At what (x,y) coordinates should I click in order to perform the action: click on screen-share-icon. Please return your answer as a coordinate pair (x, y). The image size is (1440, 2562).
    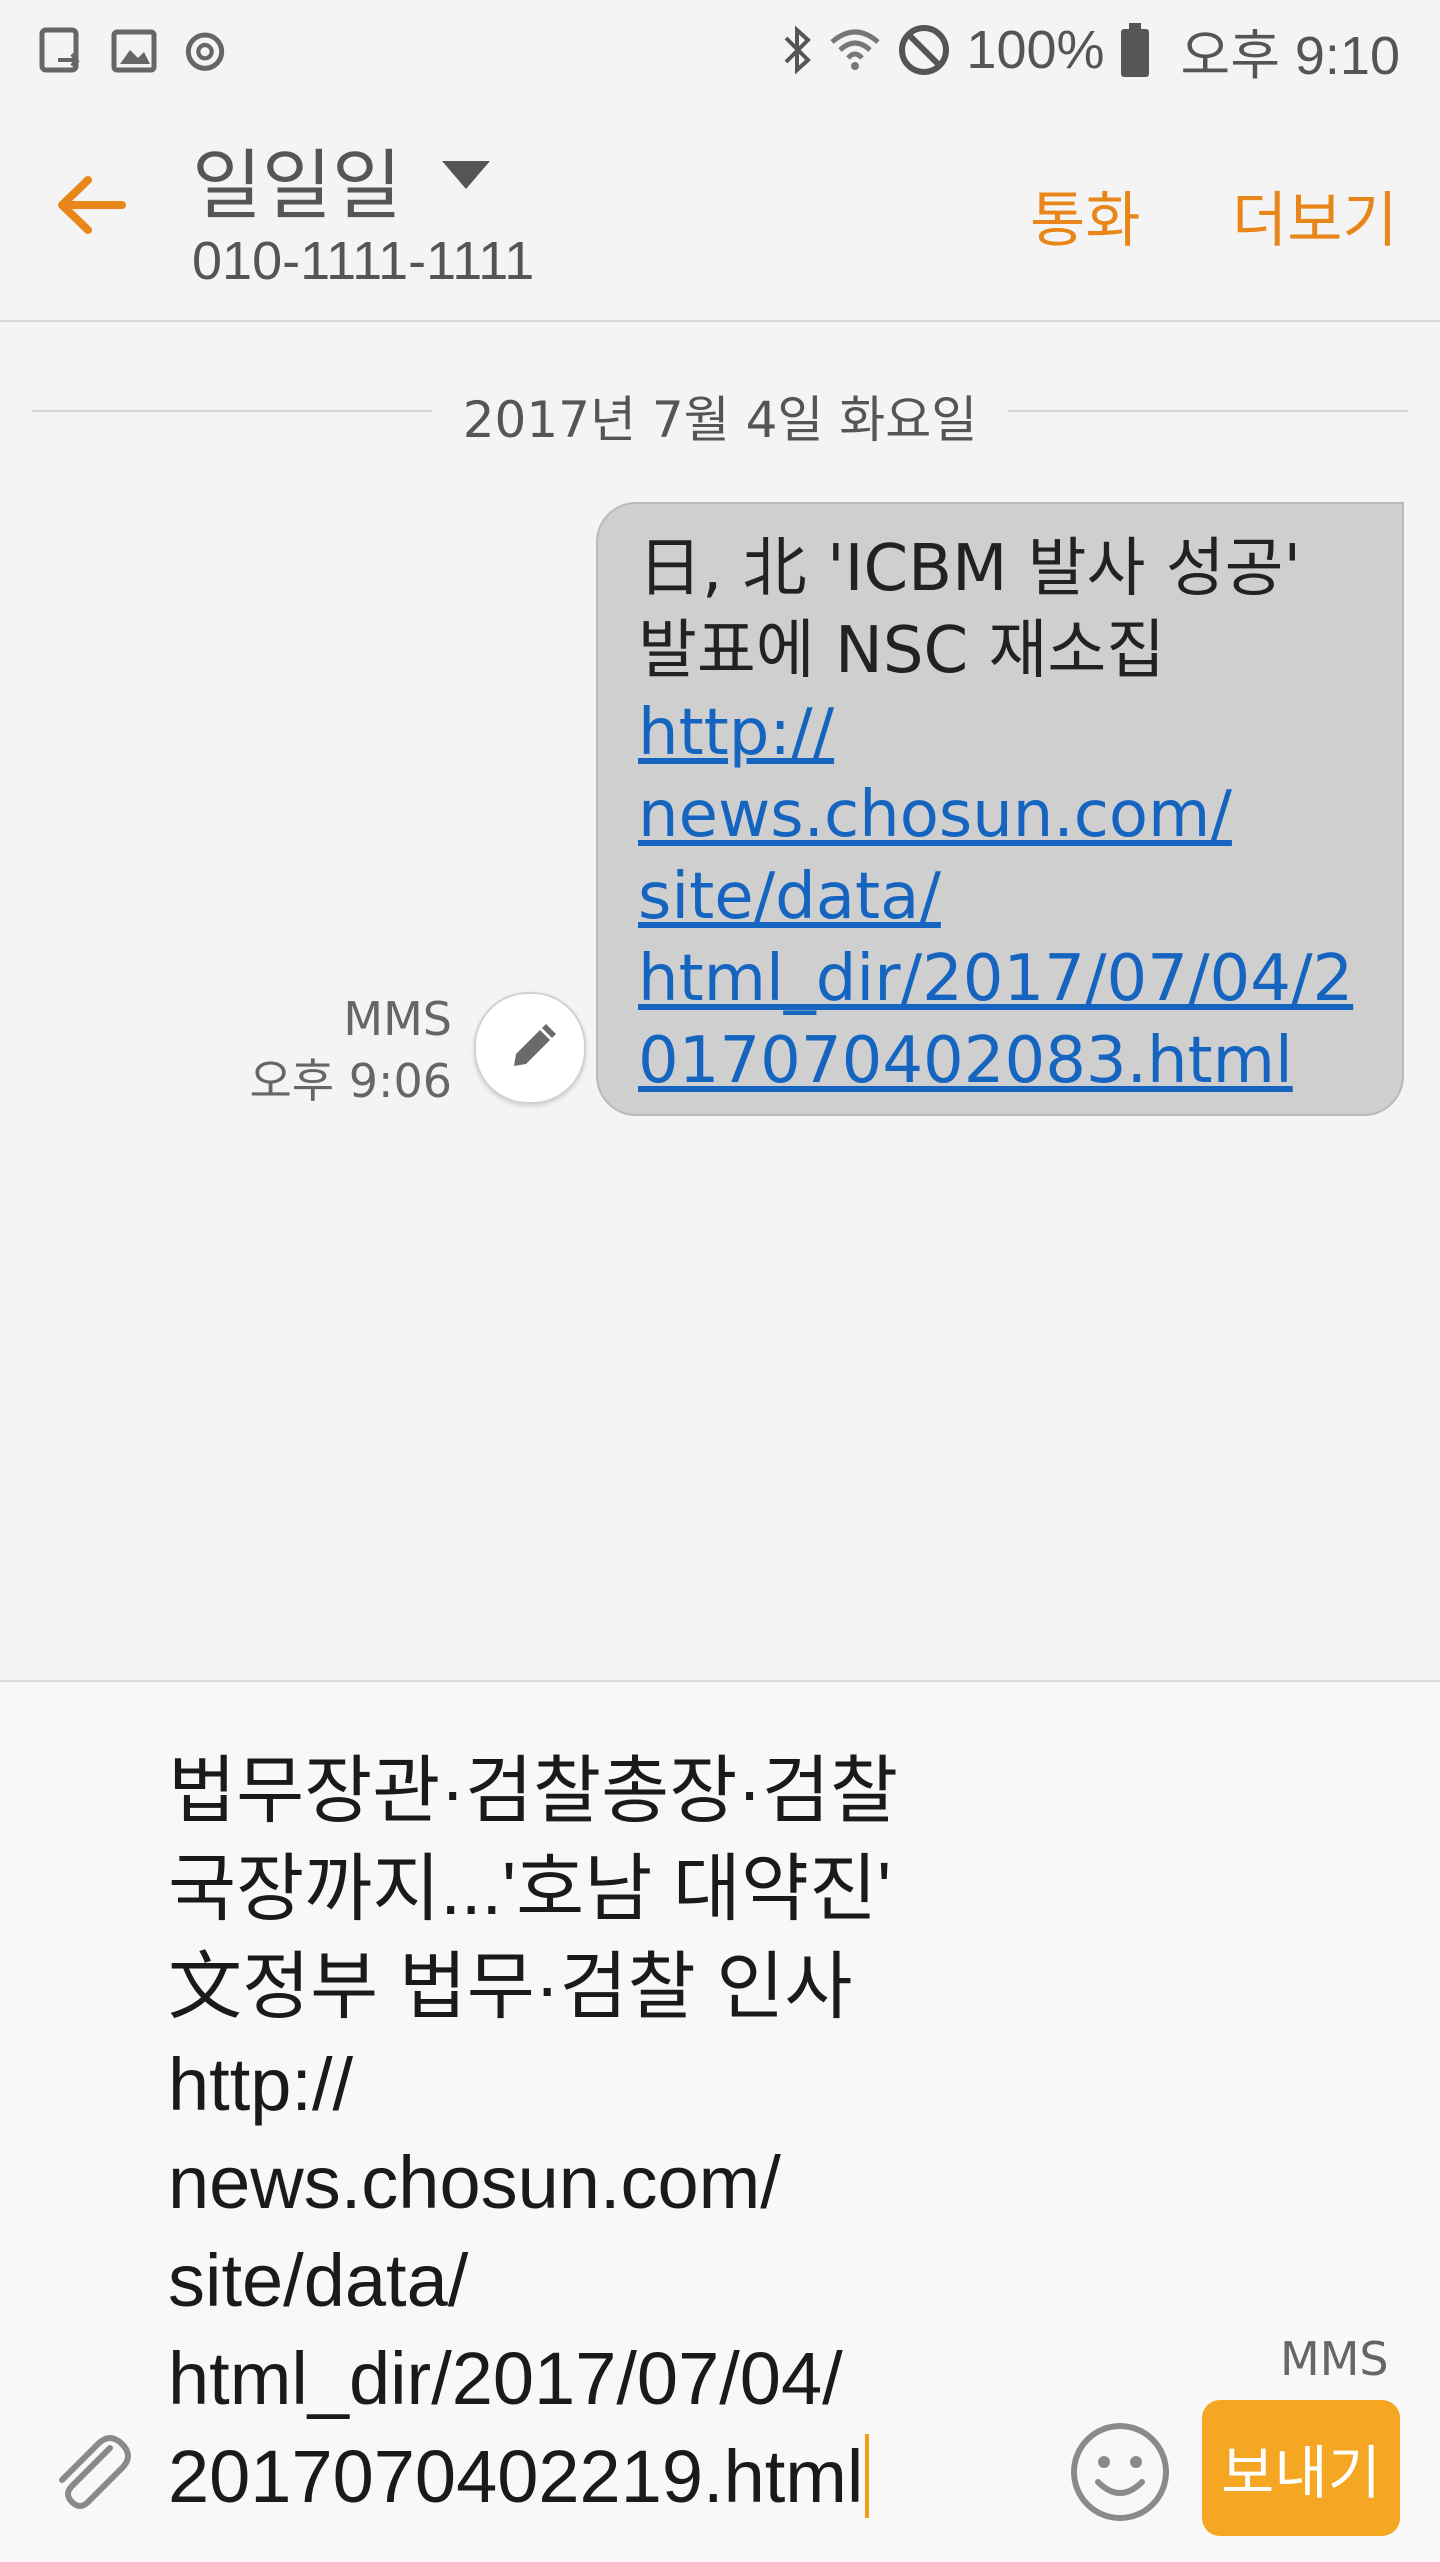
    Looking at the image, I should click on (59, 50).